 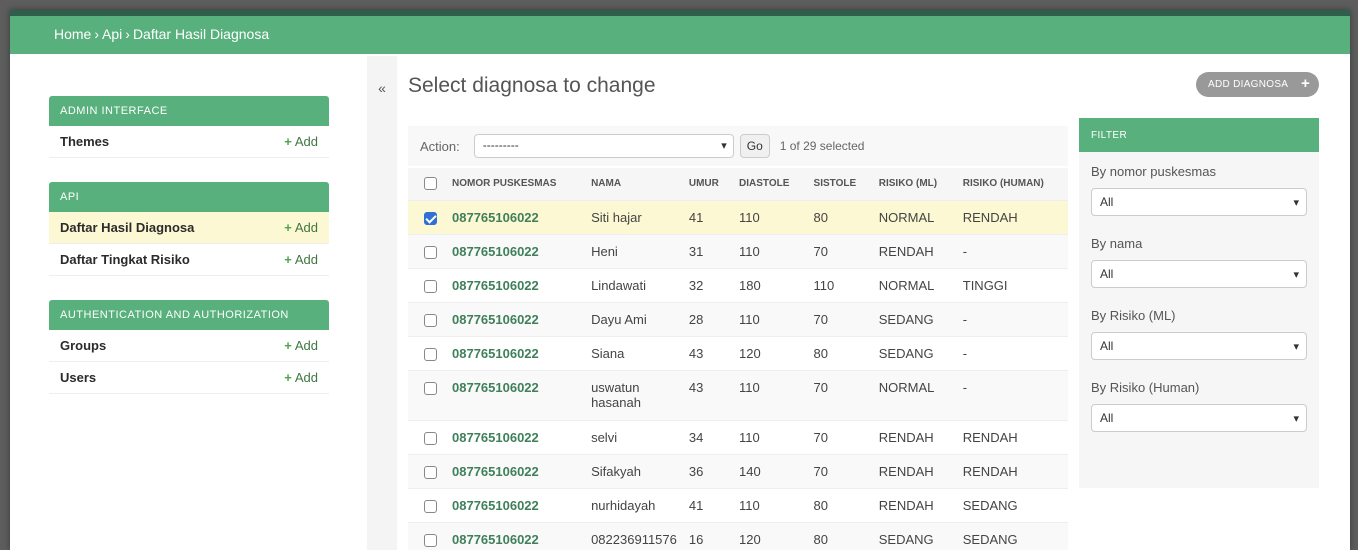 I want to click on breadcrumb-current: Daftar Hasil Diagnosa, so click(x=201, y=34).